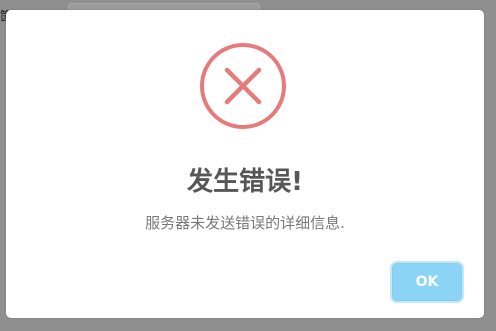 The height and width of the screenshot is (331, 496). I want to click on dialog-title: 发生错误!, so click(245, 182).